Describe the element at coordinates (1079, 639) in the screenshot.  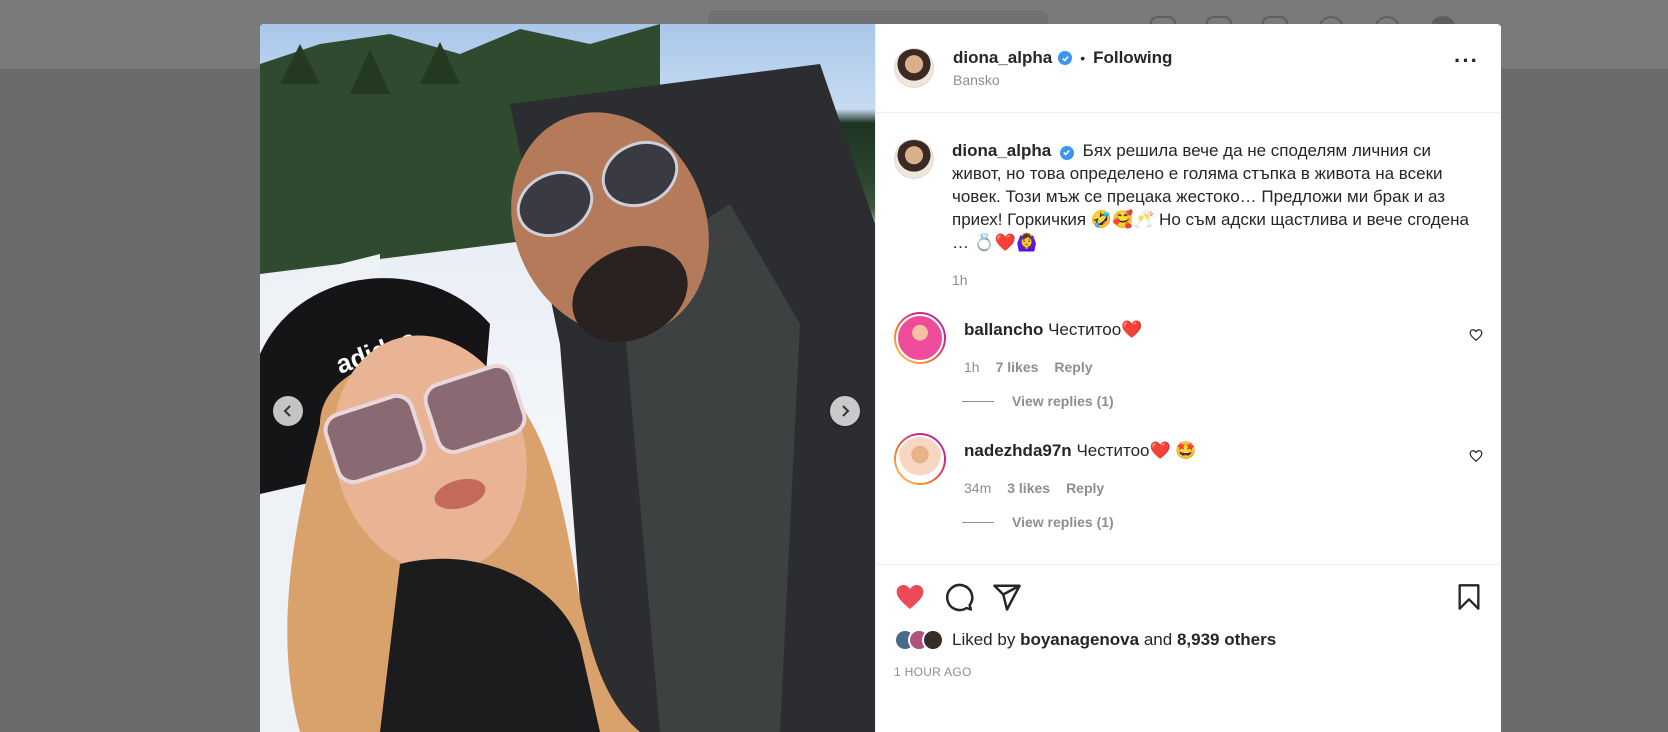
I see `liked-by-user: boyanagenova` at that location.